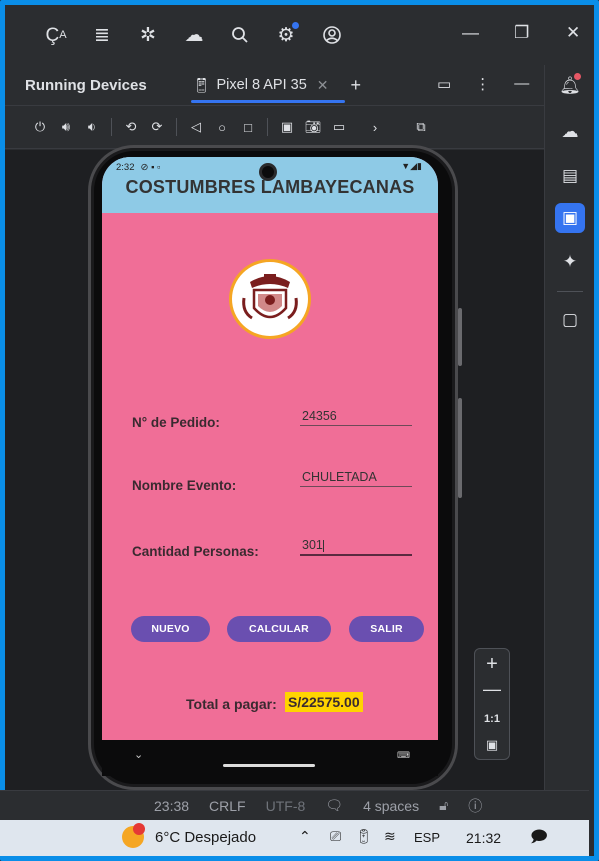 The height and width of the screenshot is (861, 599). I want to click on power-icon: ⏻, so click(40, 127).